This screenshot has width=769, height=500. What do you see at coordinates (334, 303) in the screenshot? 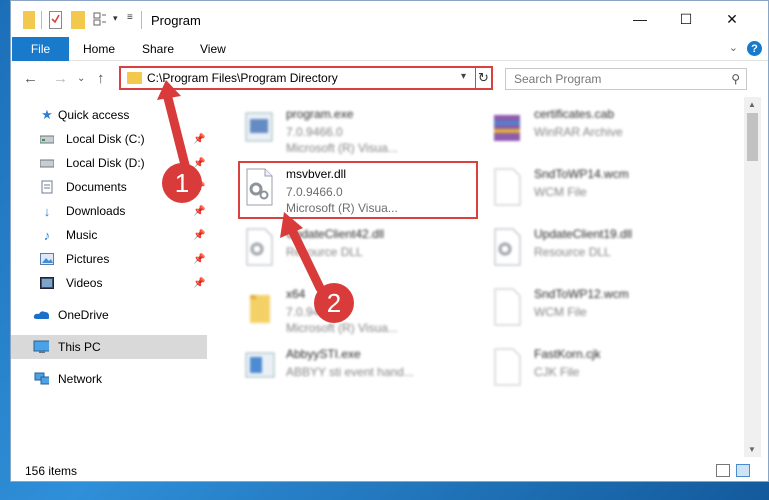
I see `callout-2: 2` at bounding box center [334, 303].